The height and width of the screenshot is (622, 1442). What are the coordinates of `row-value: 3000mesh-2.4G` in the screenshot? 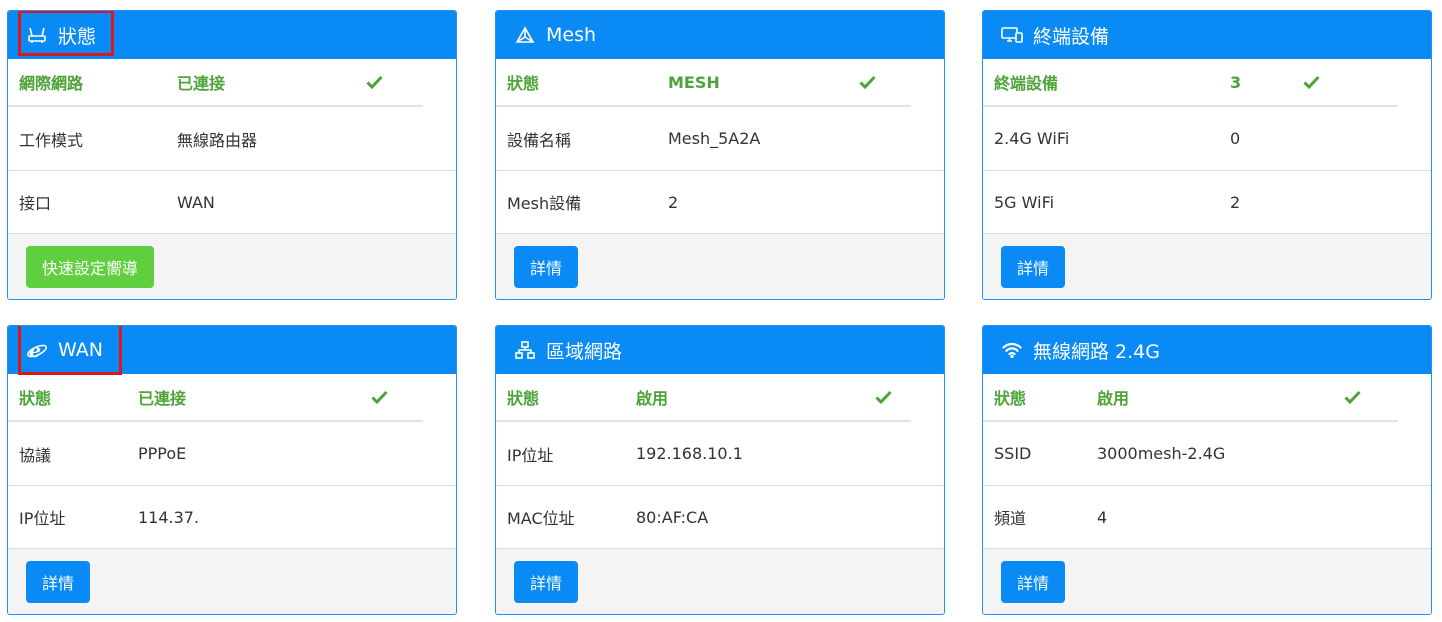 It's located at (1161, 453).